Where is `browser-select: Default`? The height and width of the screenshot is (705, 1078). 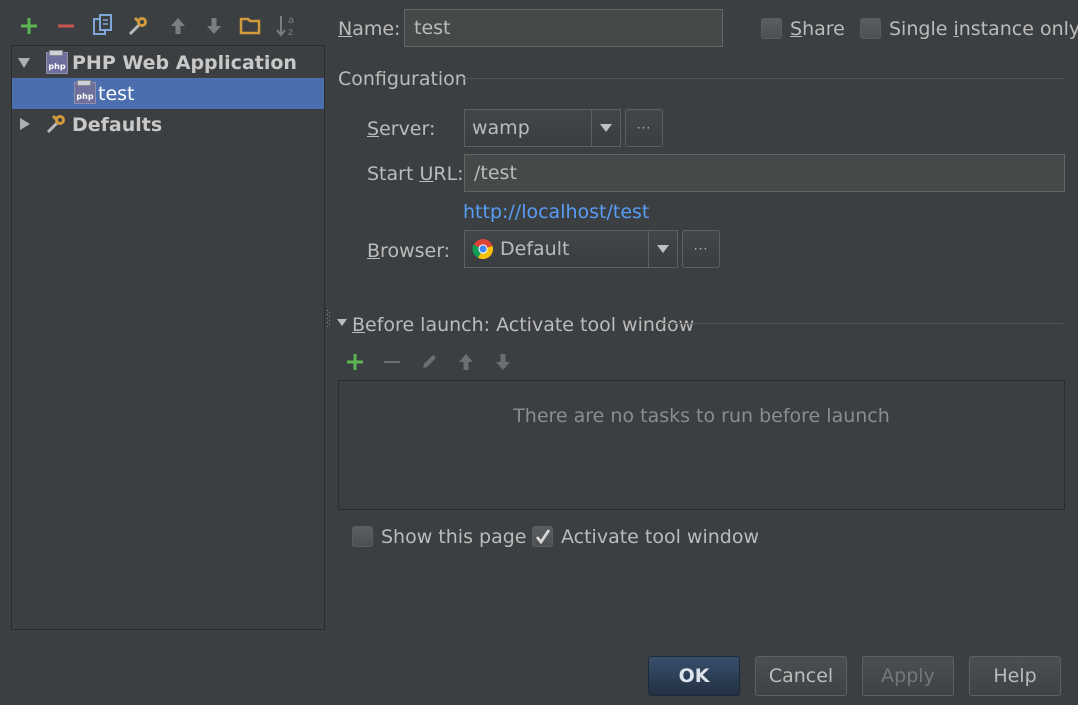
browser-select: Default is located at coordinates (571, 249).